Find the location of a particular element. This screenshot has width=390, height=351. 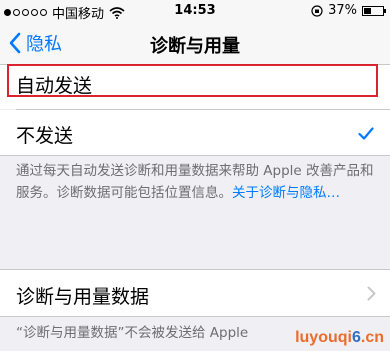

battery-level is located at coordinates (367, 10).